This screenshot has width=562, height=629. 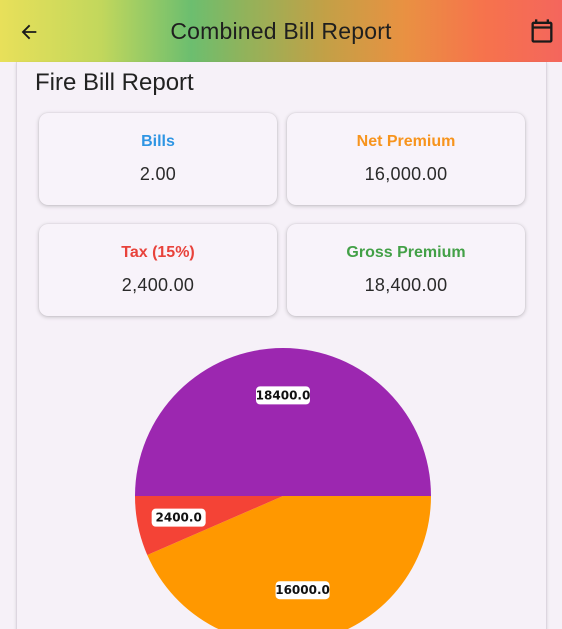 I want to click on pie-slice, so click(x=283, y=422).